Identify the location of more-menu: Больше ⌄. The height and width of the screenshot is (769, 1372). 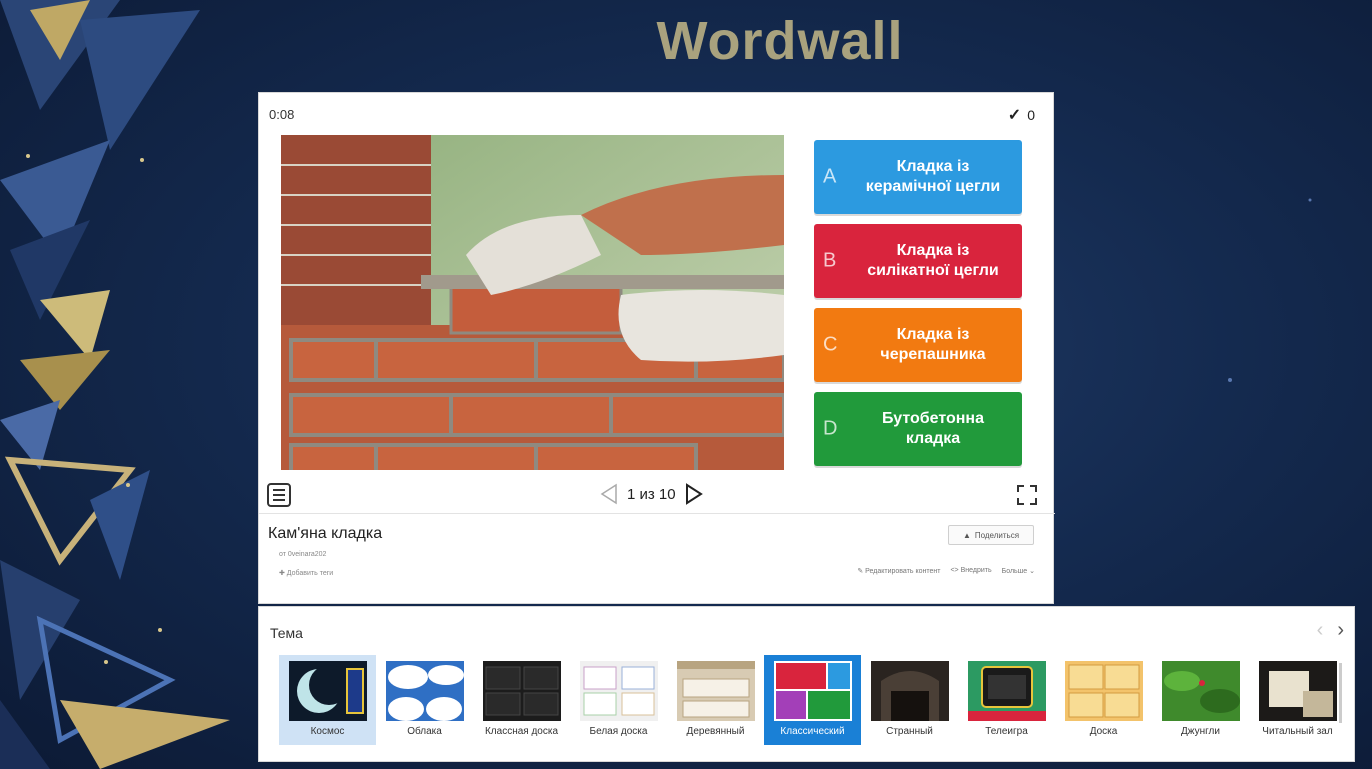
(1018, 571).